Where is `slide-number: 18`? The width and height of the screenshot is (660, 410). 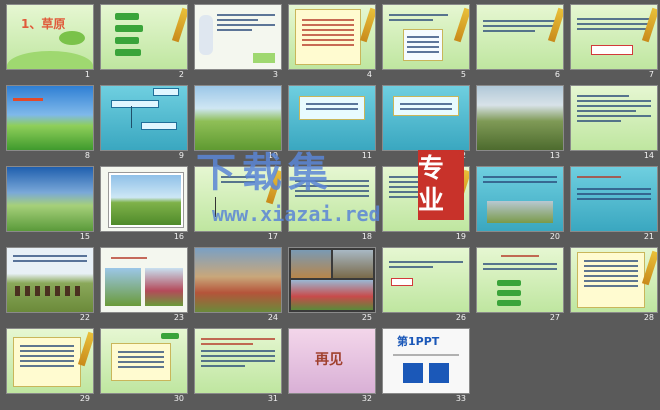 slide-number: 18 is located at coordinates (366, 236).